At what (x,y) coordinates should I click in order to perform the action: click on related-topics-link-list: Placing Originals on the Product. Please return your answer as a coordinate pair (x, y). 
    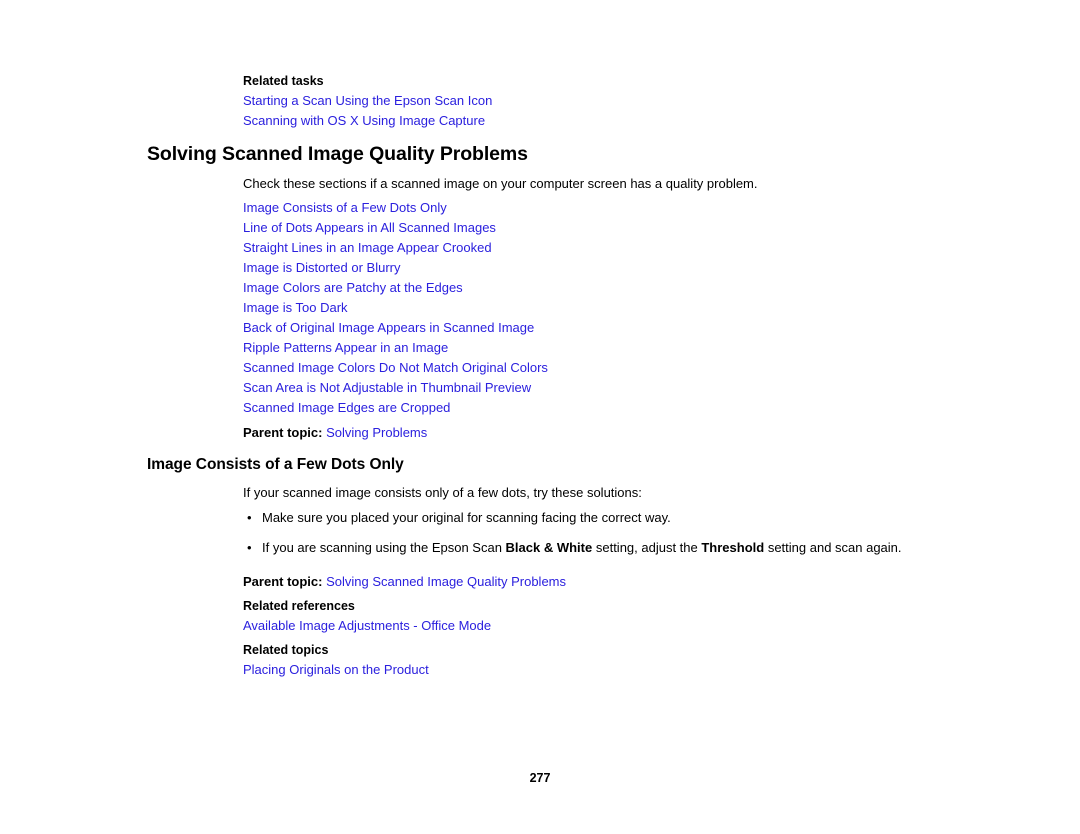
    Looking at the image, I should click on (336, 670).